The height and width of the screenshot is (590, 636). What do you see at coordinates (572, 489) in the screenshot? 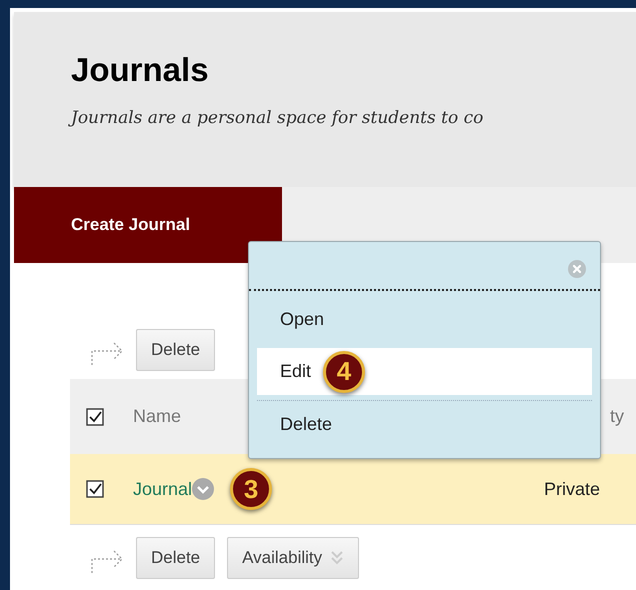
I see `table-cell-text: Private` at bounding box center [572, 489].